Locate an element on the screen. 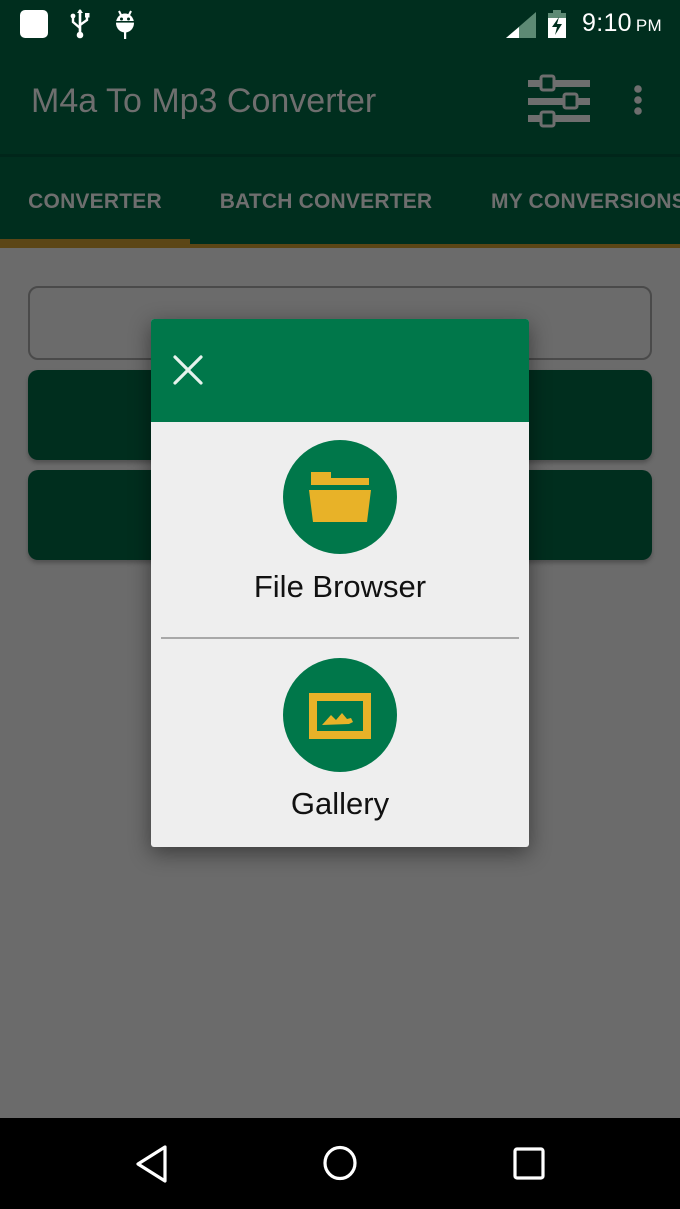 This screenshot has height=1209, width=680. gallery-label: Gallery is located at coordinates (340, 803).